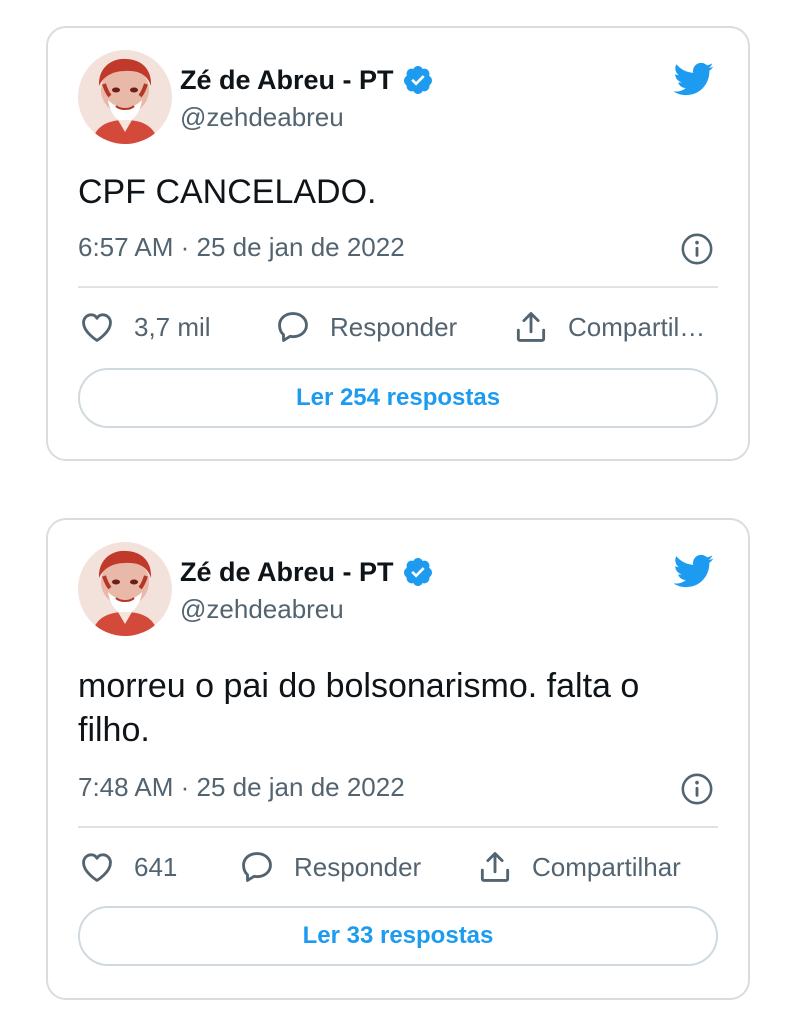  Describe the element at coordinates (127, 867) in the screenshot. I see `like-button: 641` at that location.